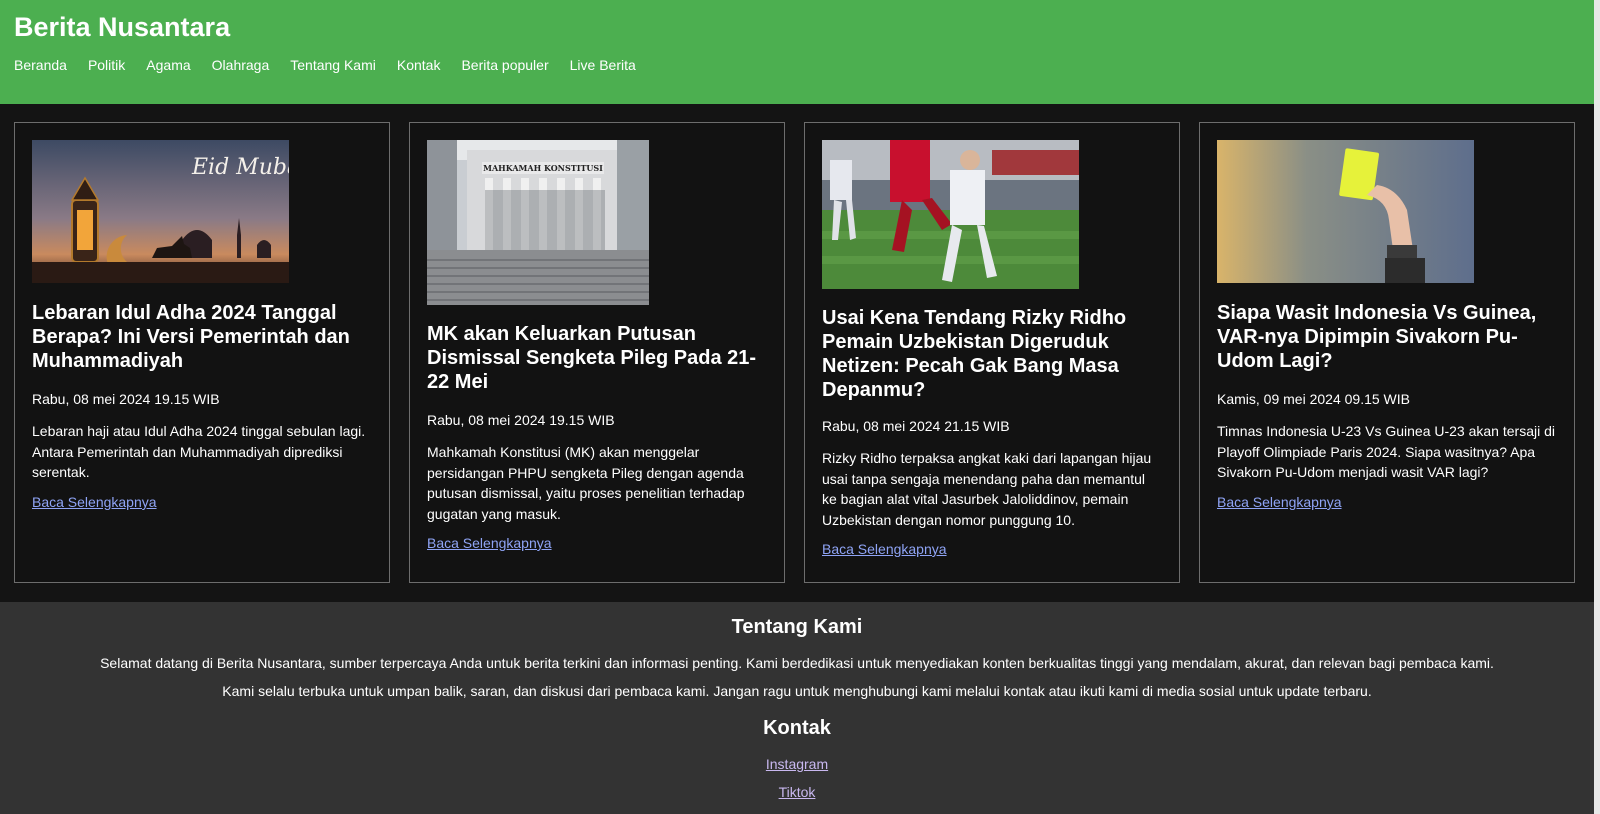 The width and height of the screenshot is (1600, 814). What do you see at coordinates (916, 426) in the screenshot?
I see `article-date: Rabu, 08 mei 2024 21.15 WIB` at bounding box center [916, 426].